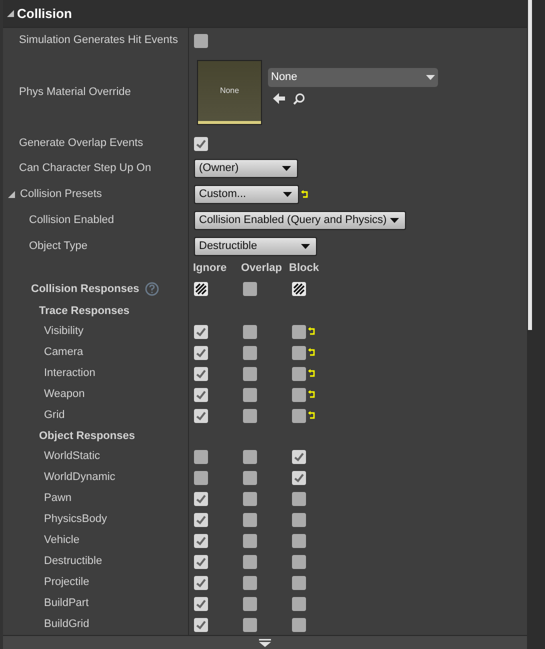  I want to click on channel-label: Camera, so click(63, 352).